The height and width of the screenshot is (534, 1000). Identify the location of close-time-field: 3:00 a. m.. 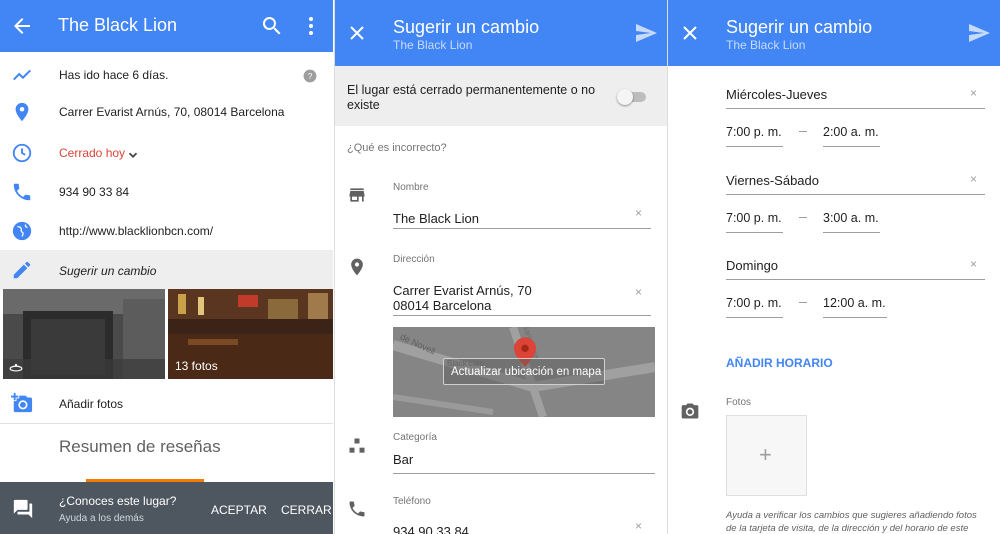
(851, 218).